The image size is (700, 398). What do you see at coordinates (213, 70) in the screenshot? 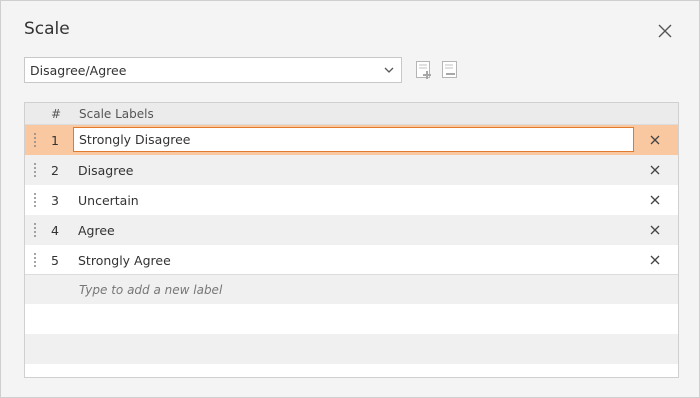
I see `scale-select: Disagree/Agree` at bounding box center [213, 70].